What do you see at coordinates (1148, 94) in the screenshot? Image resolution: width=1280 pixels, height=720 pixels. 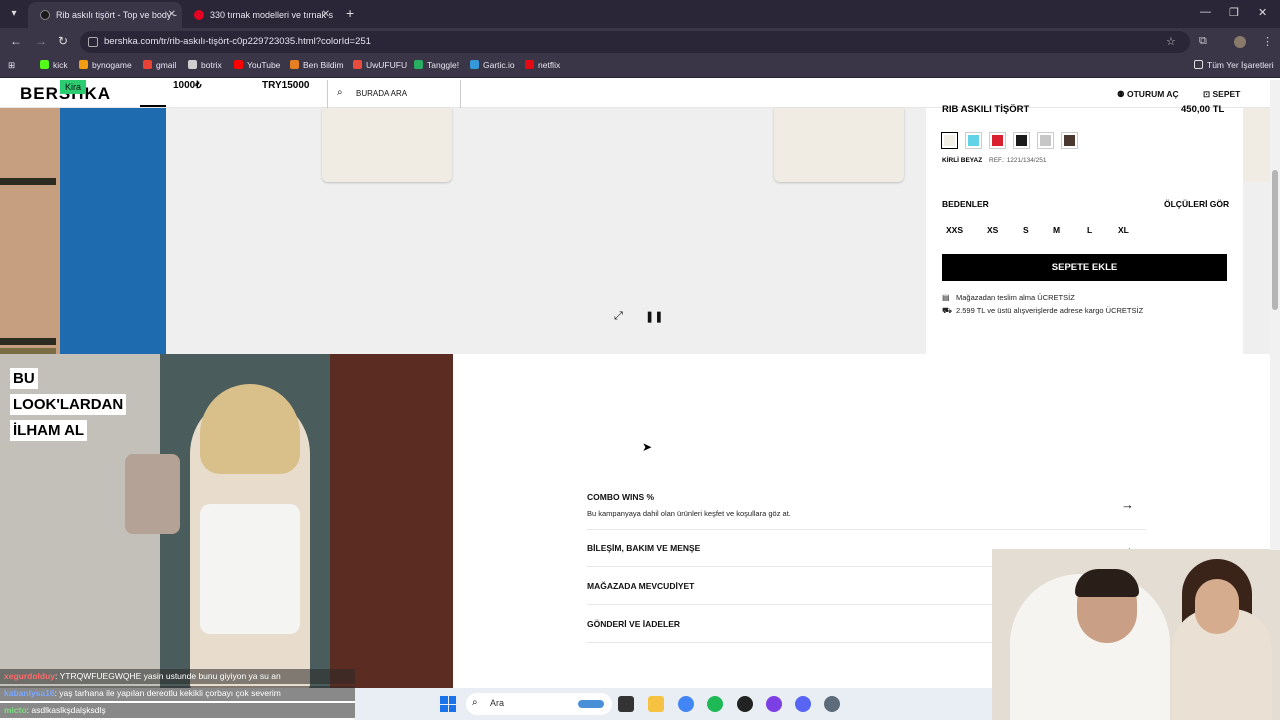 I see `login-link: ⚉ OTURUM AÇ` at bounding box center [1148, 94].